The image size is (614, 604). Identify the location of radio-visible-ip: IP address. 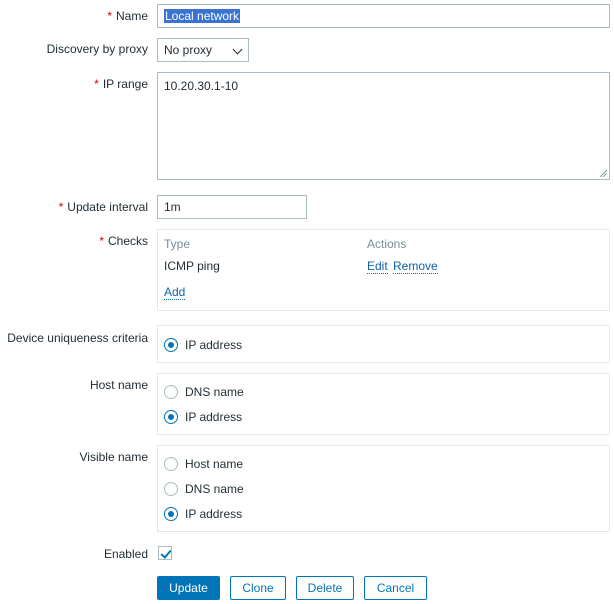
(203, 514).